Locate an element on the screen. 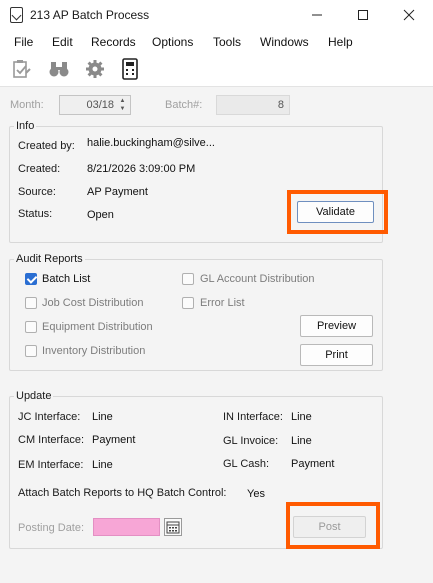 The image size is (433, 583). post-button: Post is located at coordinates (329, 527).